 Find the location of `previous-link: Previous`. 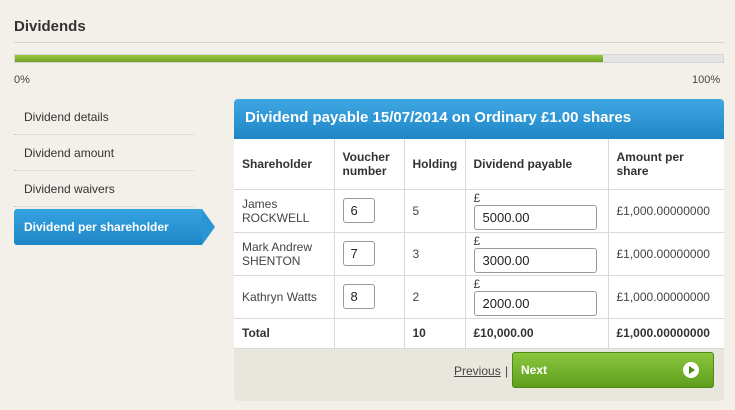

previous-link: Previous is located at coordinates (477, 371).